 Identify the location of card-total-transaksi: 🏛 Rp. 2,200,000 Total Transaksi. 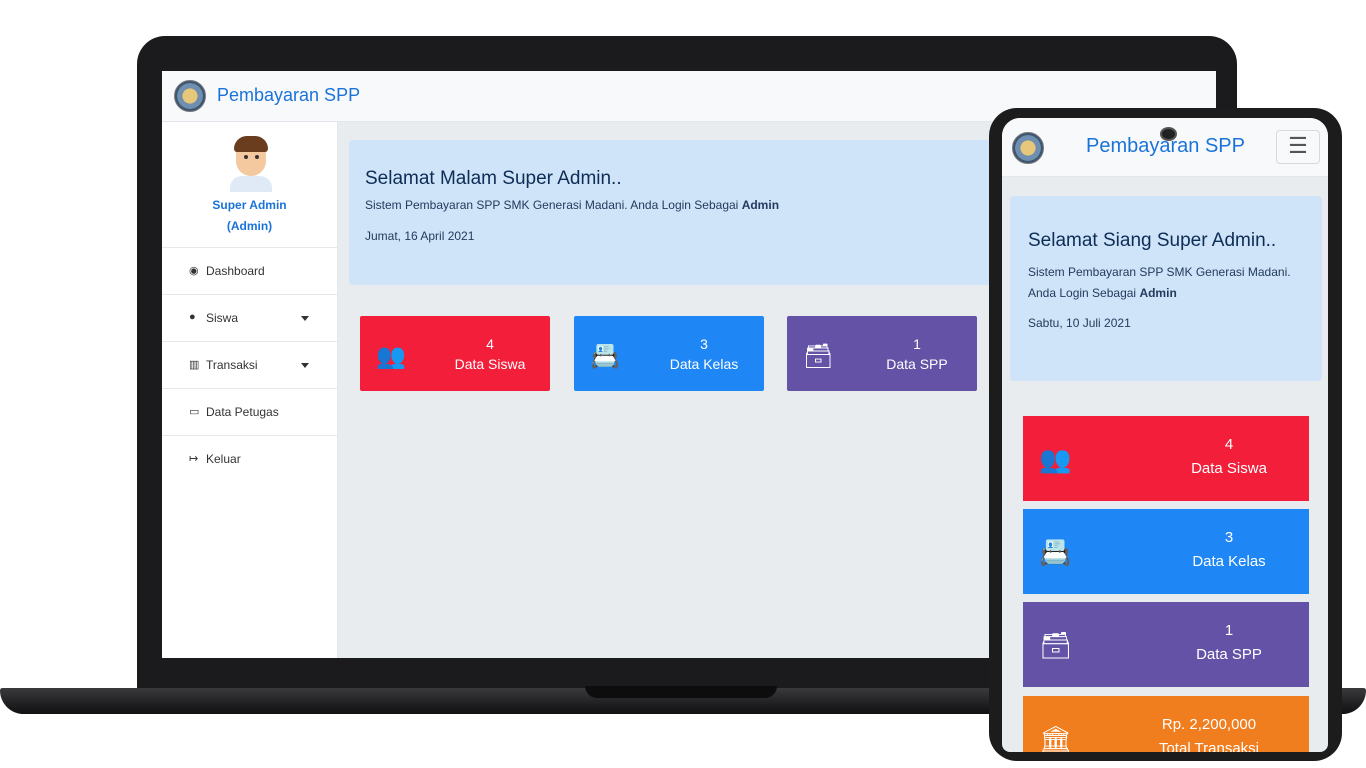
(1166, 724).